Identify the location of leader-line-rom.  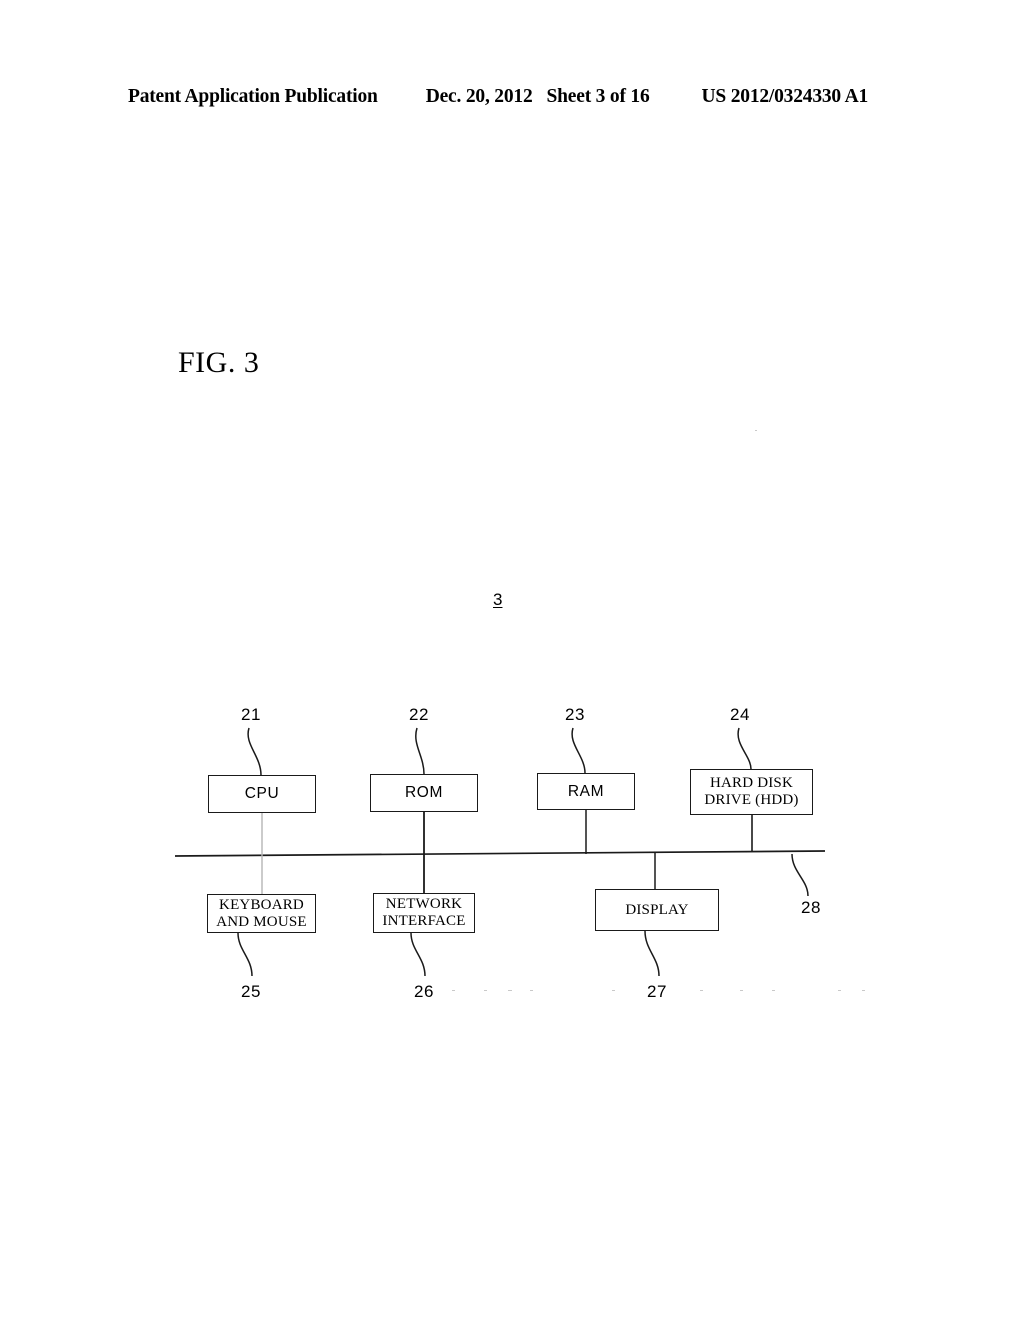
(420, 751).